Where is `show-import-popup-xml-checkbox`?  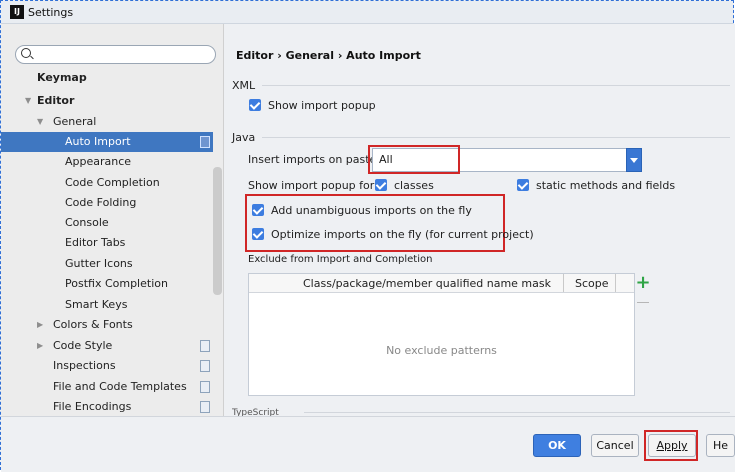 show-import-popup-xml-checkbox is located at coordinates (255, 105).